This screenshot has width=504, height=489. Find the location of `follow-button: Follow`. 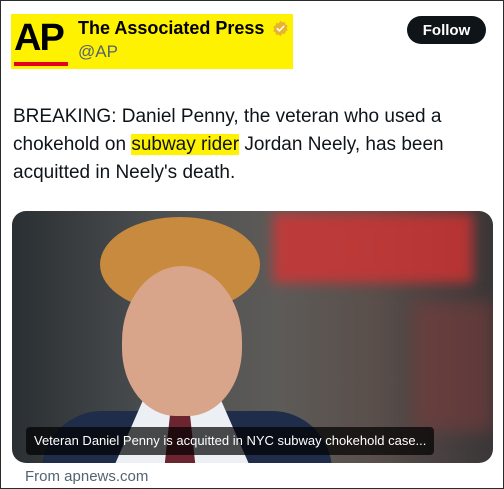

follow-button: Follow is located at coordinates (446, 30).